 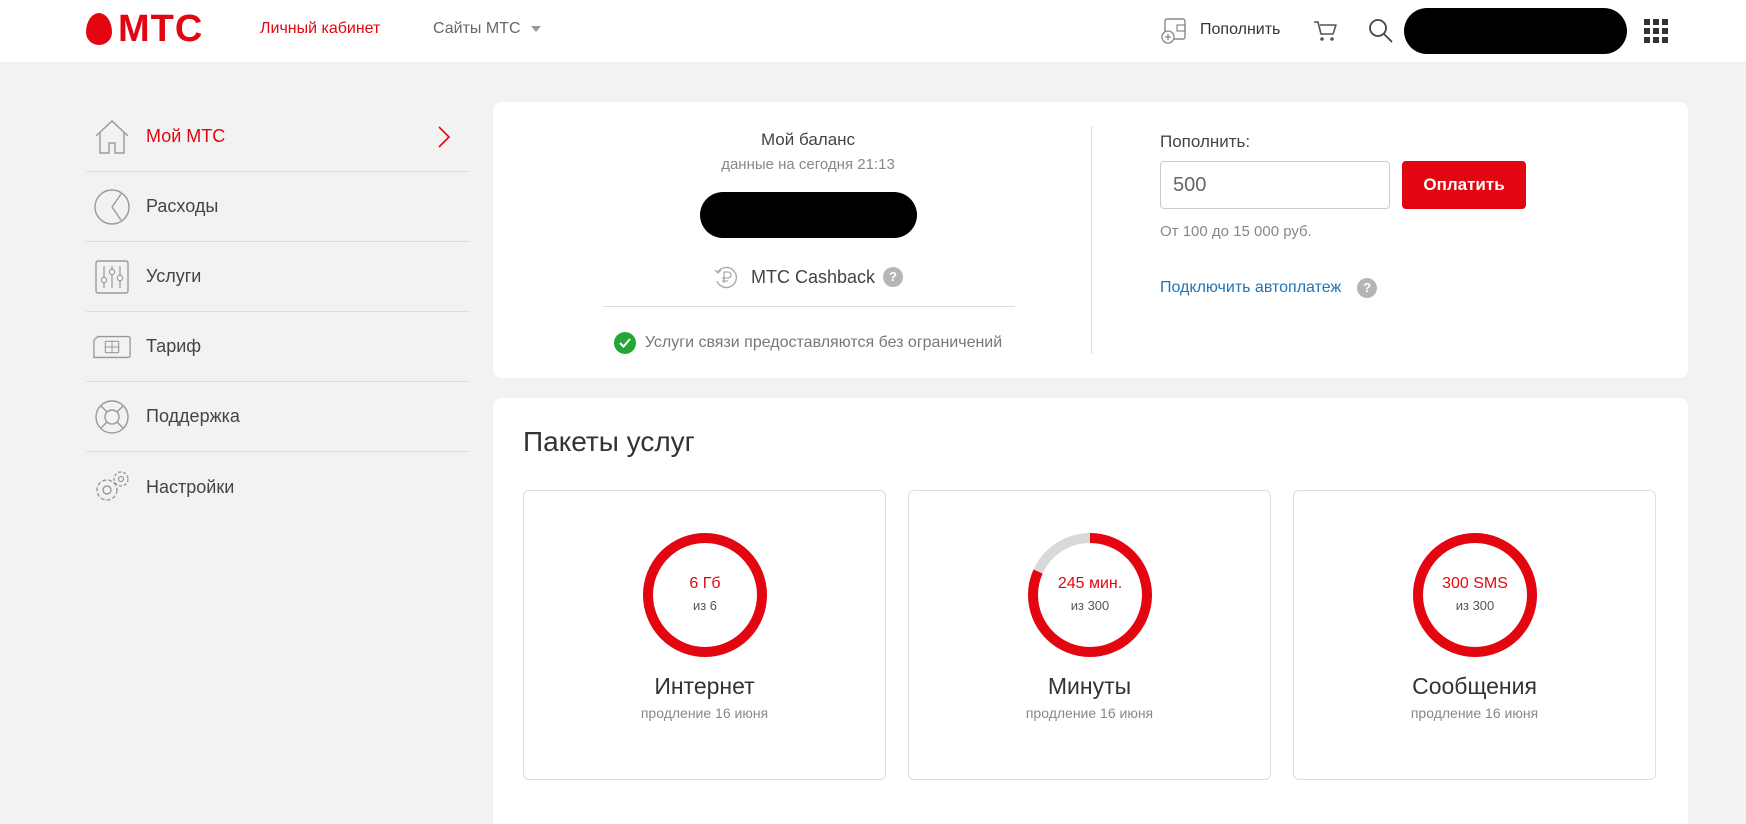 What do you see at coordinates (1515, 31) in the screenshot?
I see `account-button` at bounding box center [1515, 31].